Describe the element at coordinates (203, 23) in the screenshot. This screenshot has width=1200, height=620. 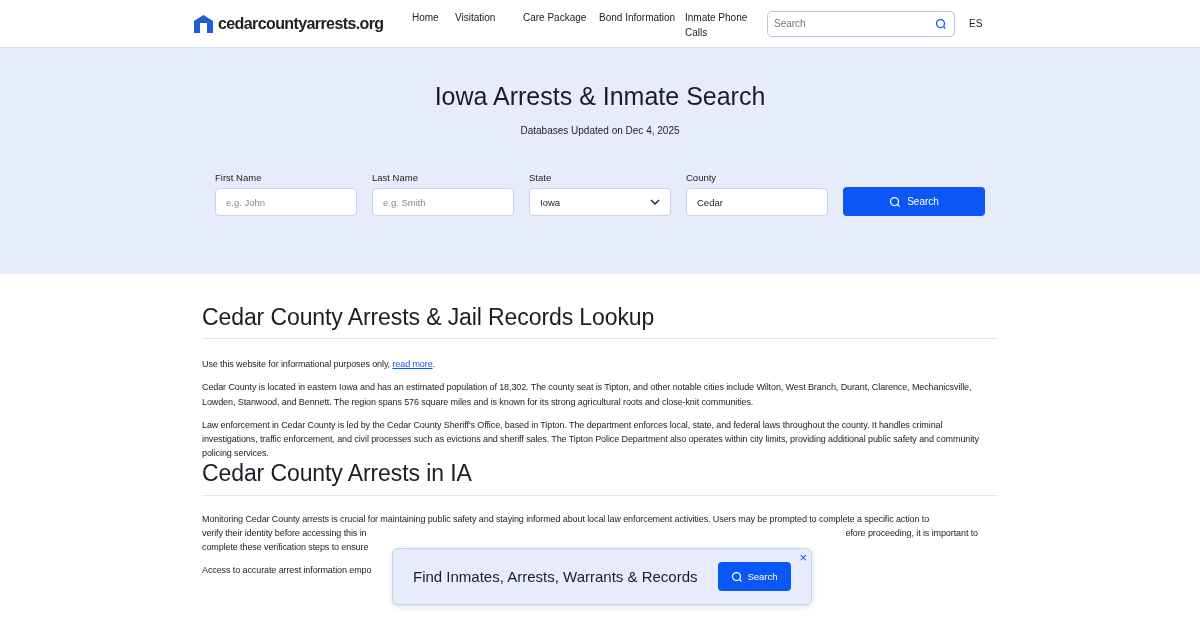
I see `building-icon` at that location.